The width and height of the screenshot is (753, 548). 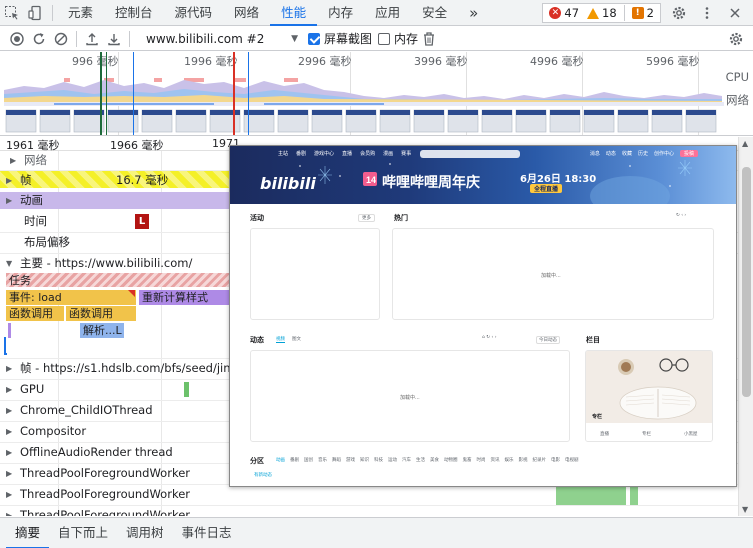 What do you see at coordinates (429, 39) in the screenshot?
I see `trash-icon` at bounding box center [429, 39].